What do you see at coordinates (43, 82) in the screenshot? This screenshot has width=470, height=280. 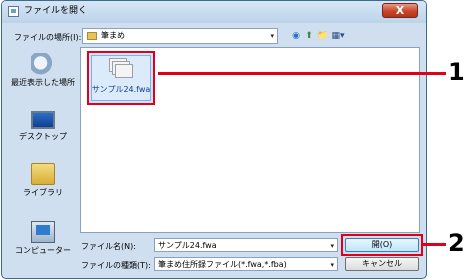 I see `sidebar-item-label: 最近表示した場所` at bounding box center [43, 82].